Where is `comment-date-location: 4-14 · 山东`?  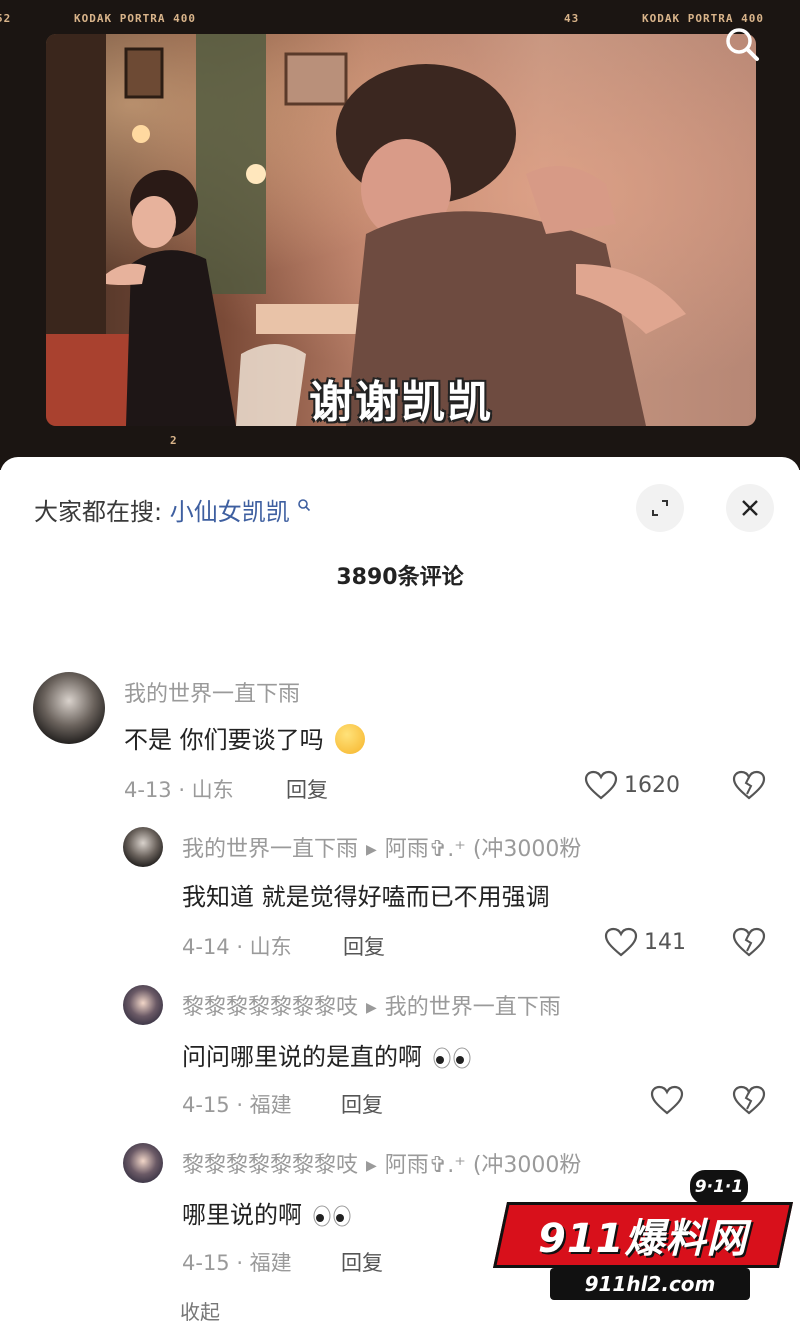 comment-date-location: 4-14 · 山东 is located at coordinates (237, 947).